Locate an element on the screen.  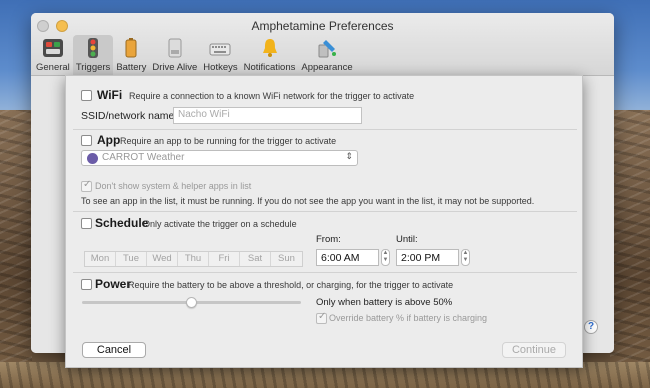
power-title: Power is located at coordinates (113, 284).